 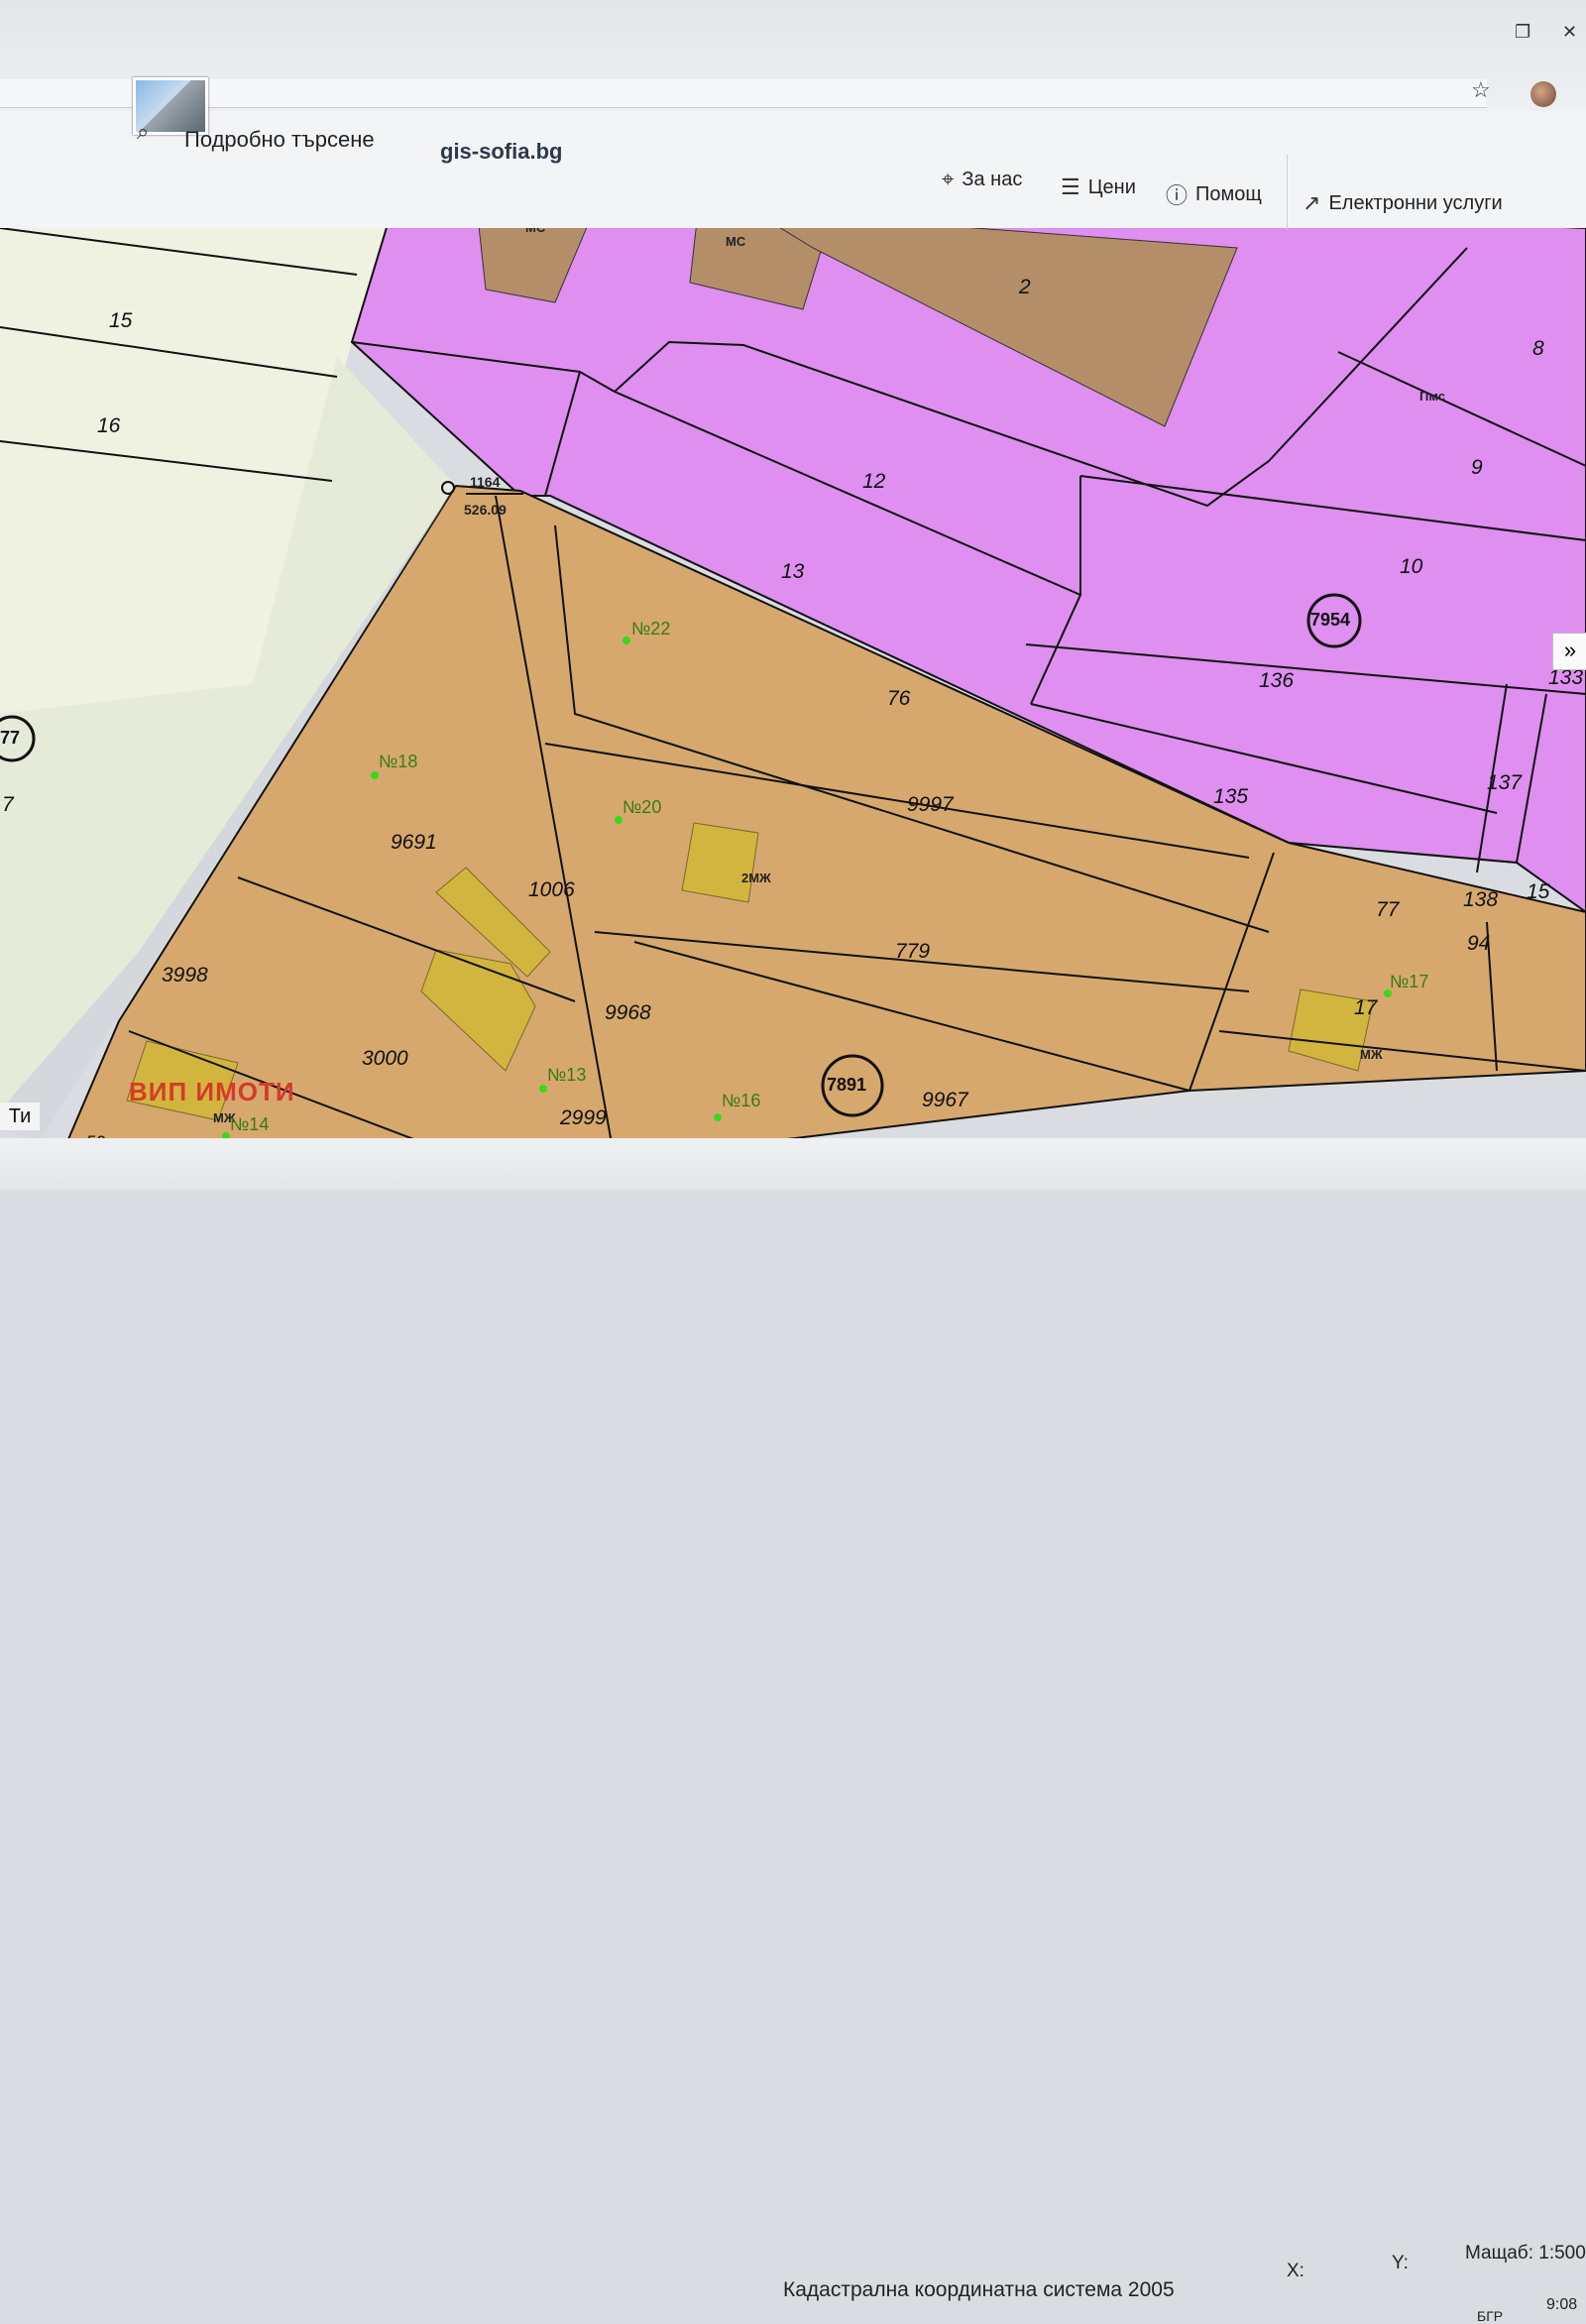 I want to click on address-label: №16, so click(x=741, y=1100).